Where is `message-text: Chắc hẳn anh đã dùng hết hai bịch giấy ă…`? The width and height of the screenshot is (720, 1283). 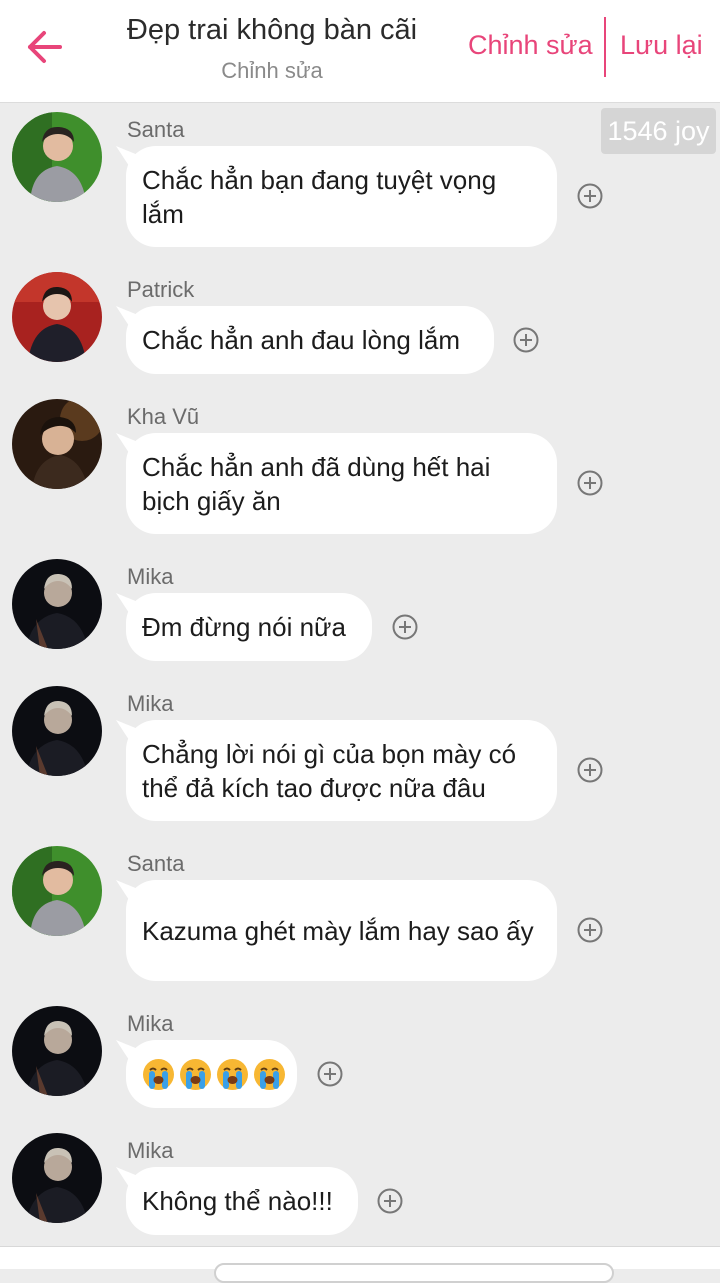
message-text: Chắc hẳn anh đã dùng hết hai bịch giấy ă… is located at coordinates (316, 483).